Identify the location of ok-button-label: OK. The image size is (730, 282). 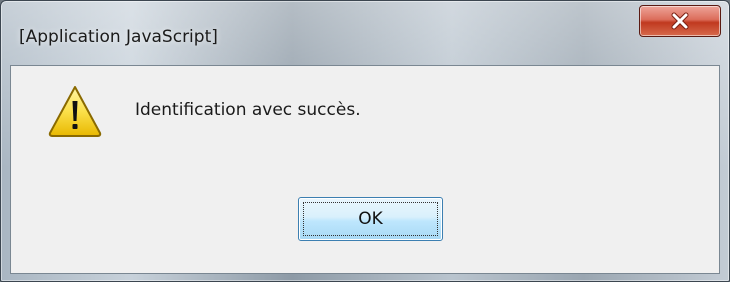
(370, 219).